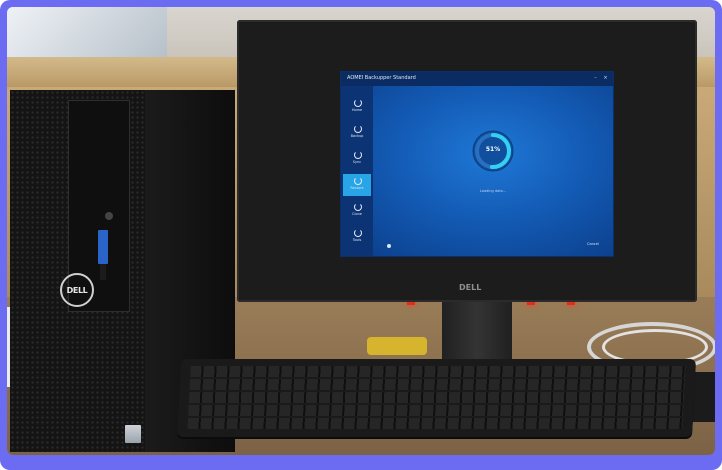 This screenshot has width=722, height=470. What do you see at coordinates (357, 240) in the screenshot?
I see `sidebar-item-label: Tools` at bounding box center [357, 240].